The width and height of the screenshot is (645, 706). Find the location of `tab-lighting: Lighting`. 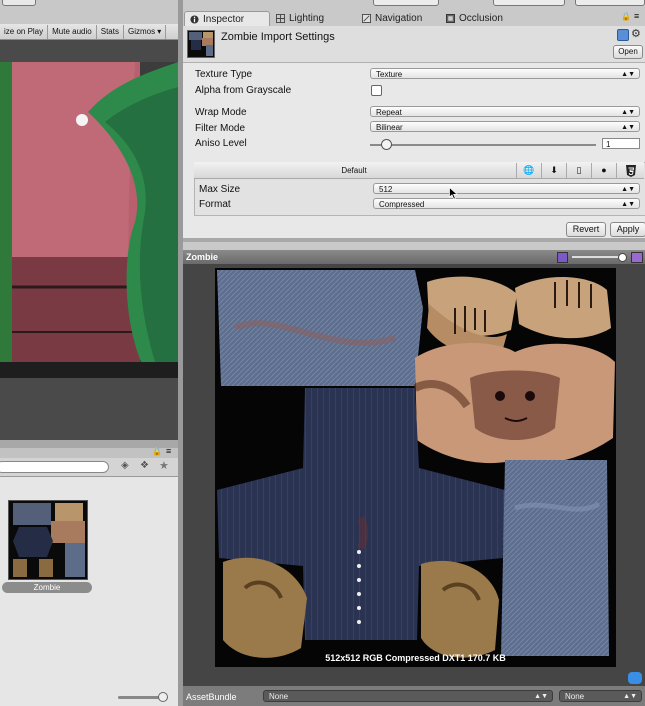

tab-lighting: Lighting is located at coordinates (310, 18).